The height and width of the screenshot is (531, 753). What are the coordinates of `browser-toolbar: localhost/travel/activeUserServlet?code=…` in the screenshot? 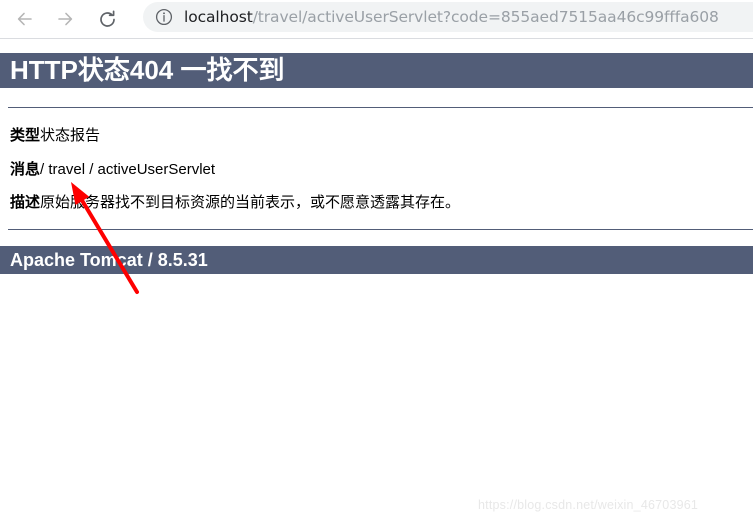 It's located at (376, 19).